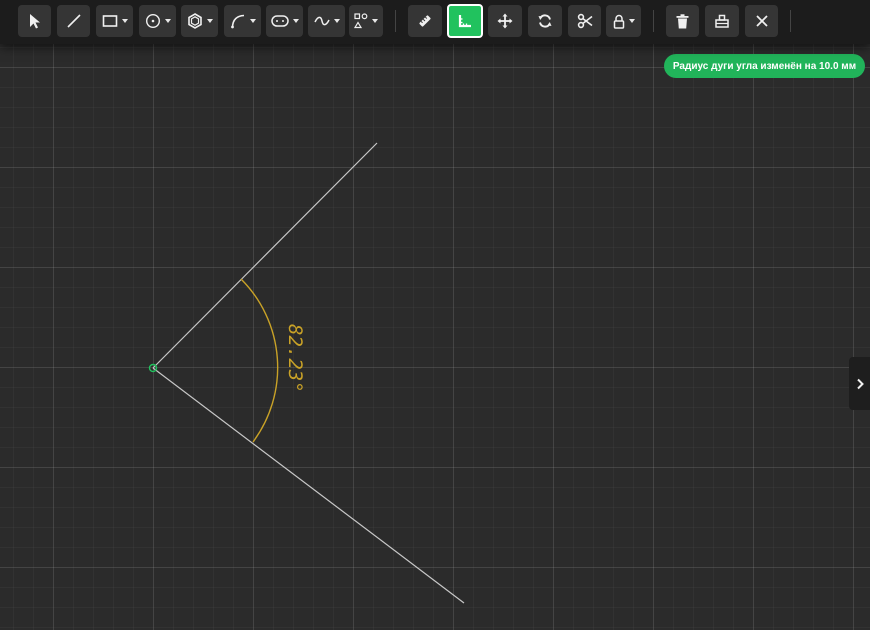  What do you see at coordinates (237, 21) in the screenshot?
I see `arc-icon` at bounding box center [237, 21].